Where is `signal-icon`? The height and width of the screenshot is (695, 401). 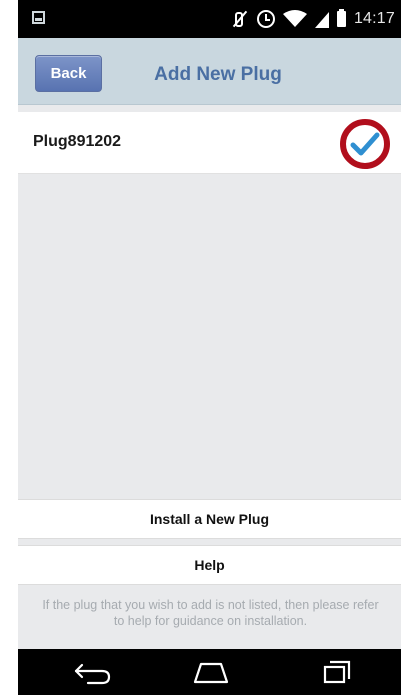 signal-icon is located at coordinates (321, 19).